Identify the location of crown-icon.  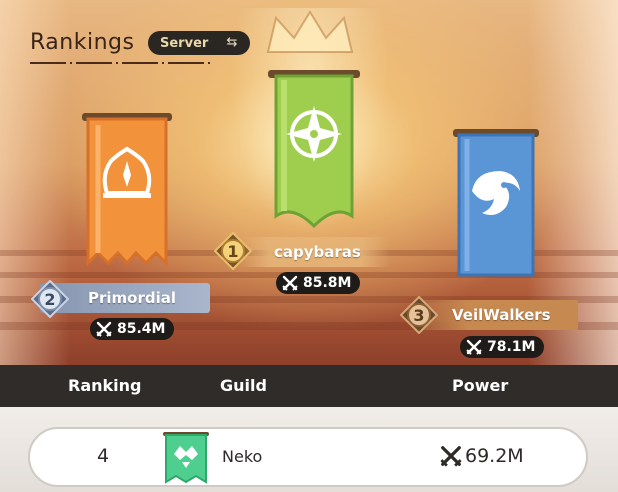
(310, 31).